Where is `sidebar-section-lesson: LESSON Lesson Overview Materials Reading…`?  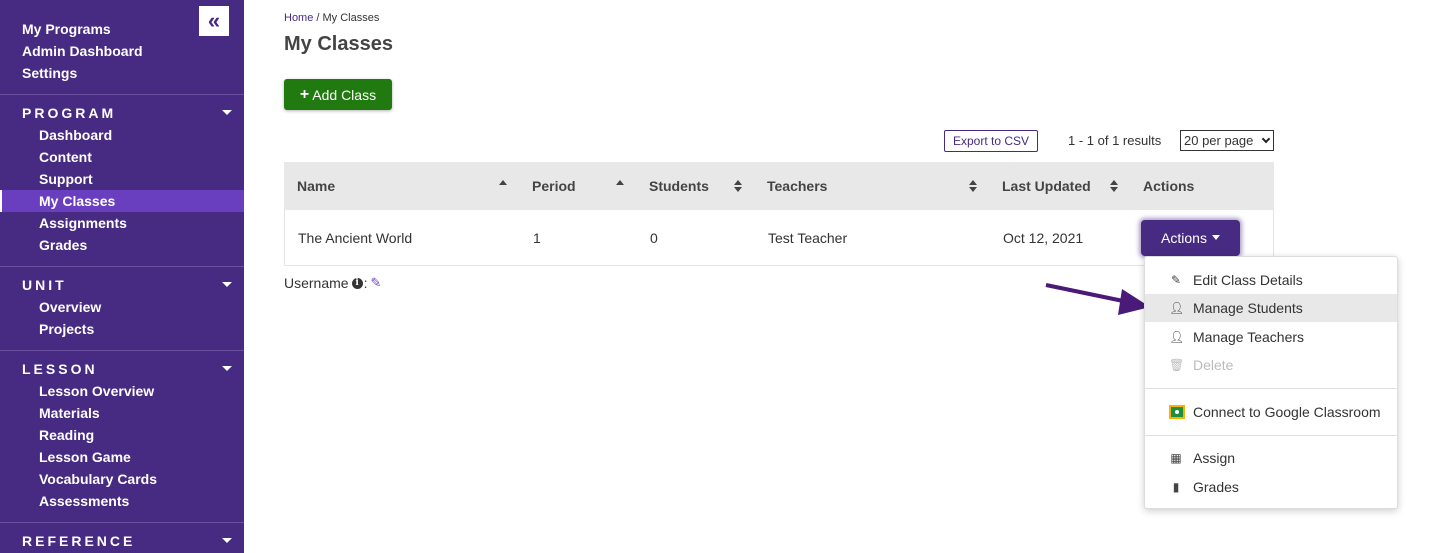 sidebar-section-lesson: LESSON Lesson Overview Materials Reading… is located at coordinates (122, 431).